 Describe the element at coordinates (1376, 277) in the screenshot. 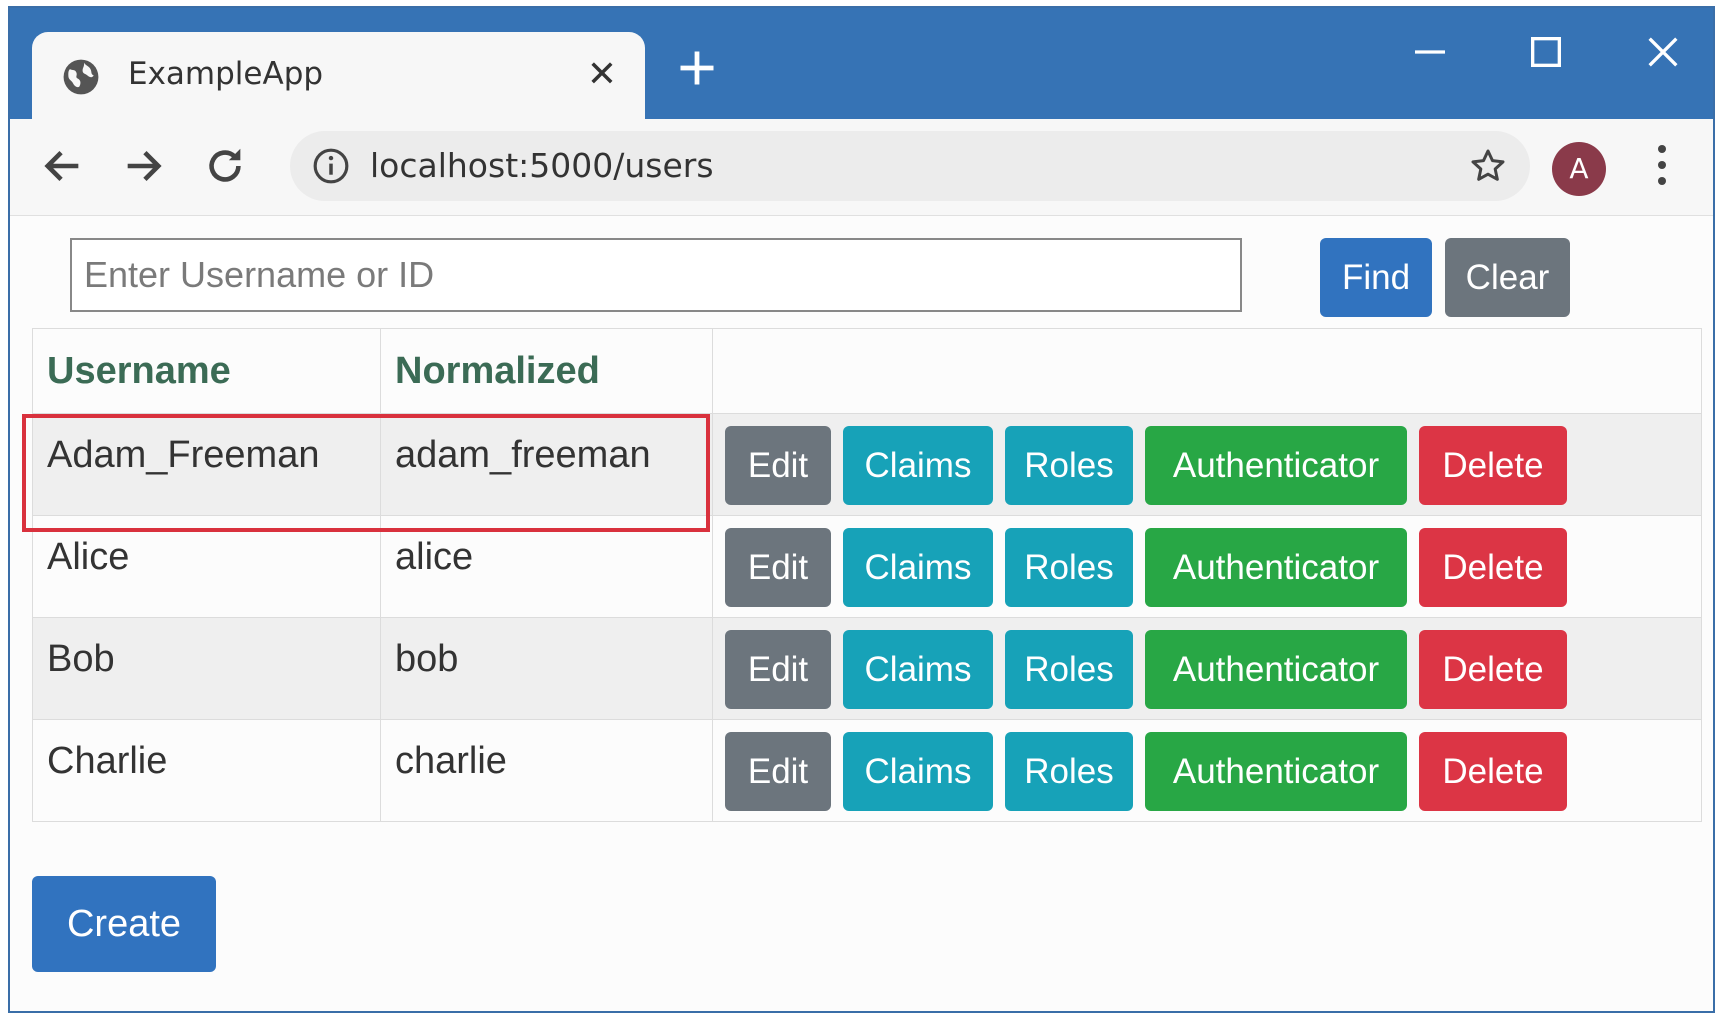

I see `find-button: Find` at that location.